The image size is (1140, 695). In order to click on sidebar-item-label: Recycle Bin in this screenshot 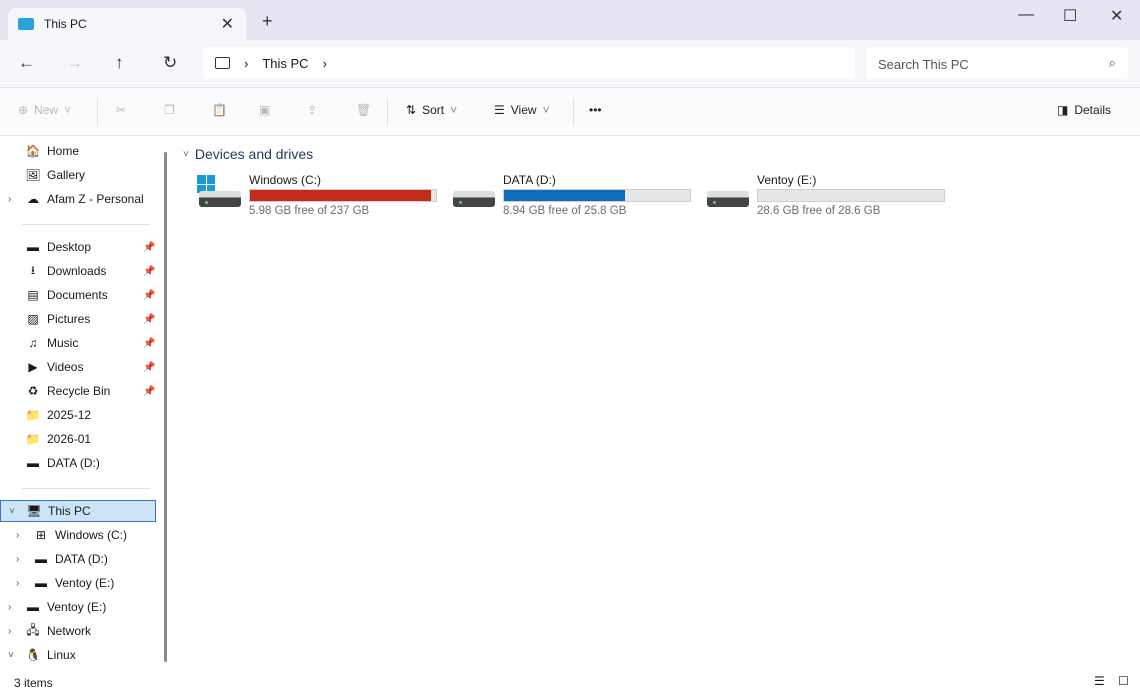, I will do `click(79, 391)`.